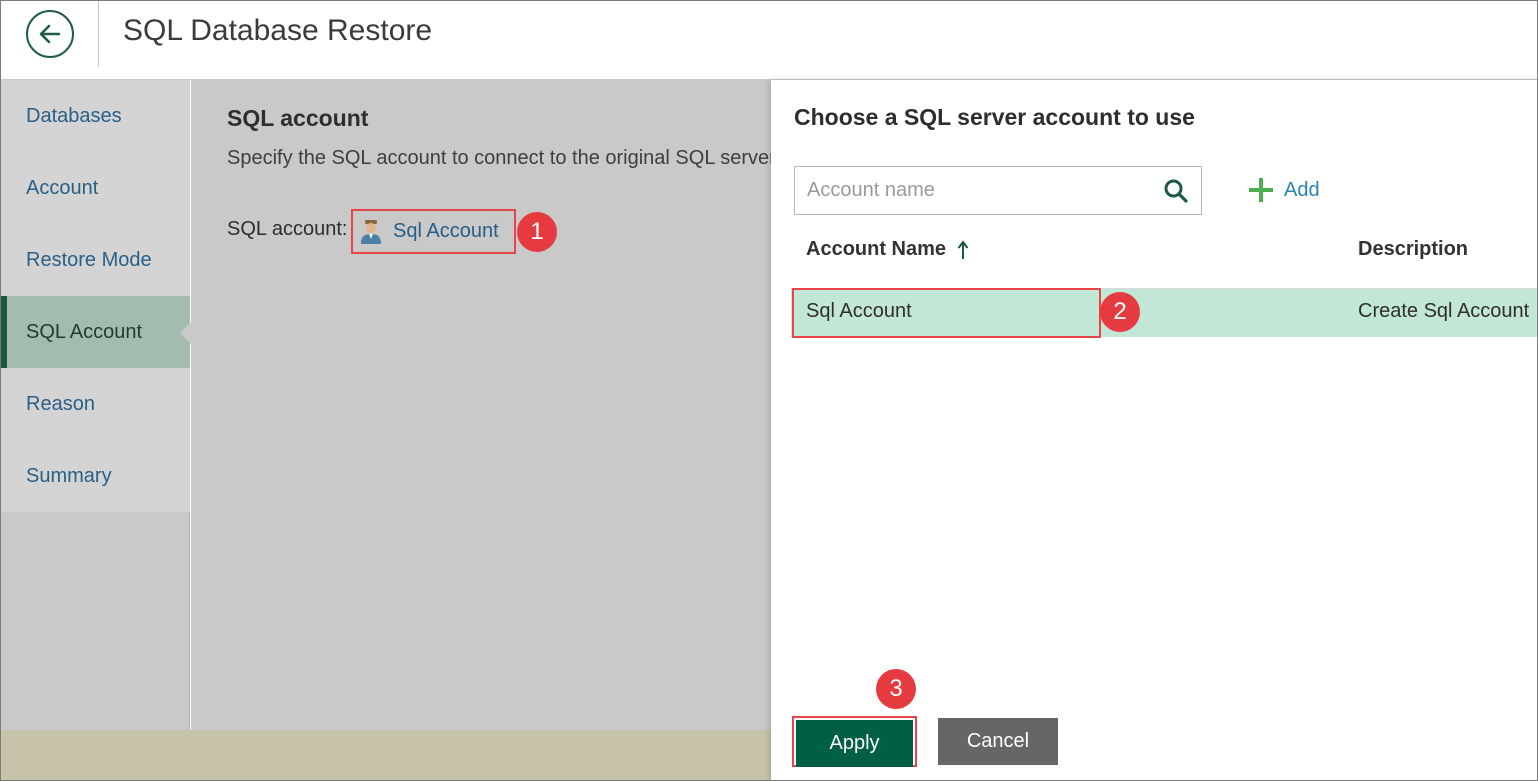  What do you see at coordinates (854, 743) in the screenshot?
I see `apply-button: Apply` at bounding box center [854, 743].